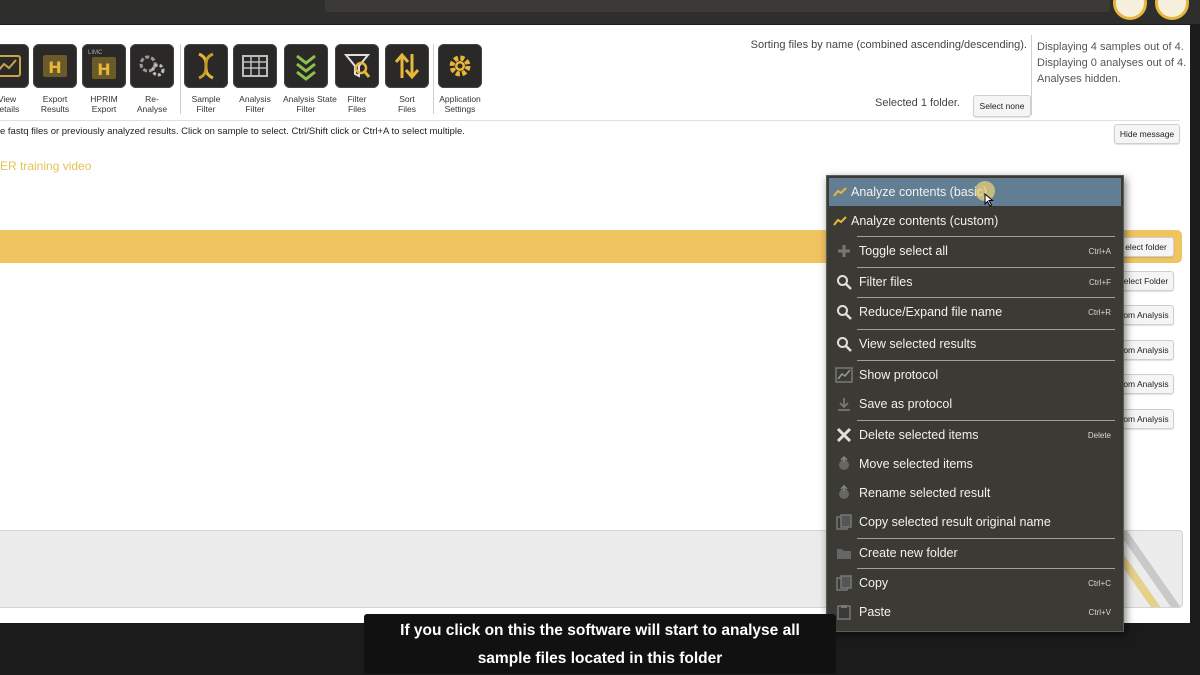 This screenshot has width=1200, height=675. What do you see at coordinates (844, 404) in the screenshot?
I see `save-icon` at bounding box center [844, 404].